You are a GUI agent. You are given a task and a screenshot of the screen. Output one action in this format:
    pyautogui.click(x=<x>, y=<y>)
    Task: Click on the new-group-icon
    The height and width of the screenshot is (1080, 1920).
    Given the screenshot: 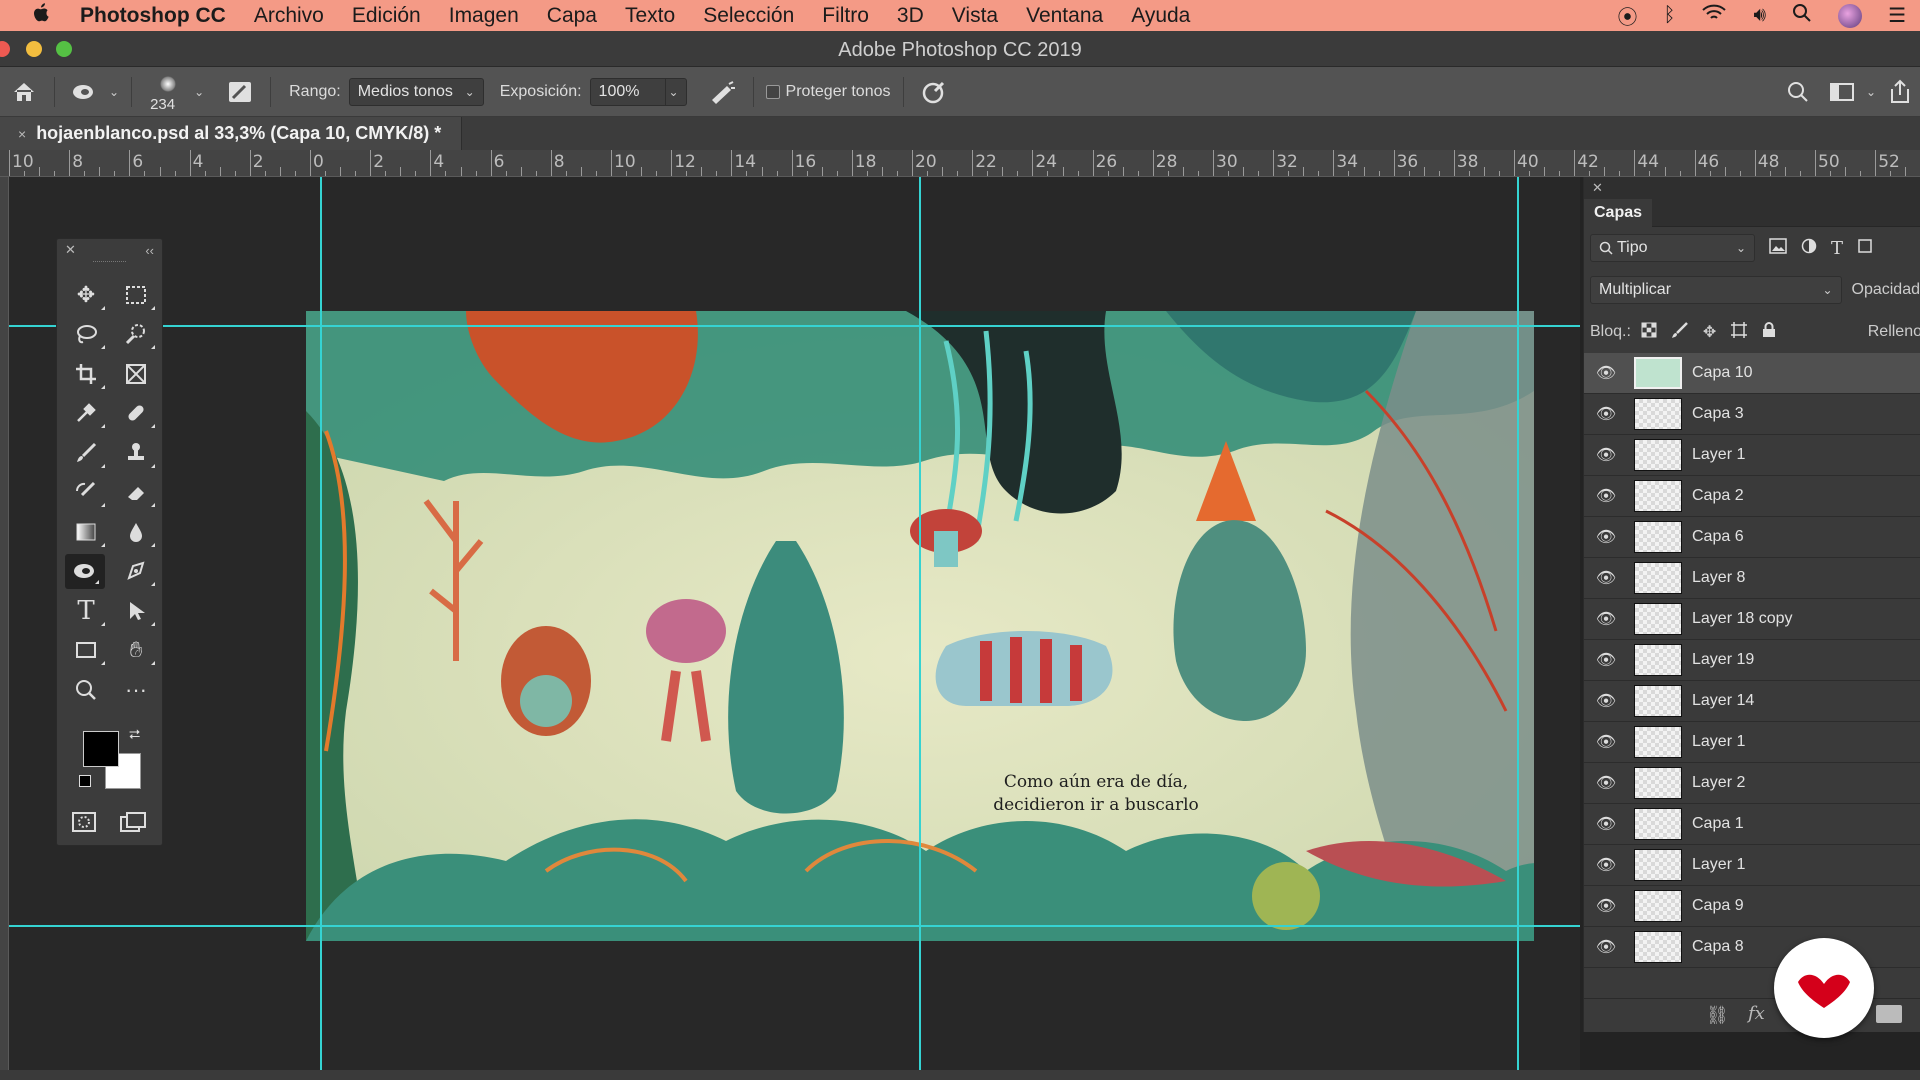 What is the action you would take?
    pyautogui.click(x=1889, y=1014)
    